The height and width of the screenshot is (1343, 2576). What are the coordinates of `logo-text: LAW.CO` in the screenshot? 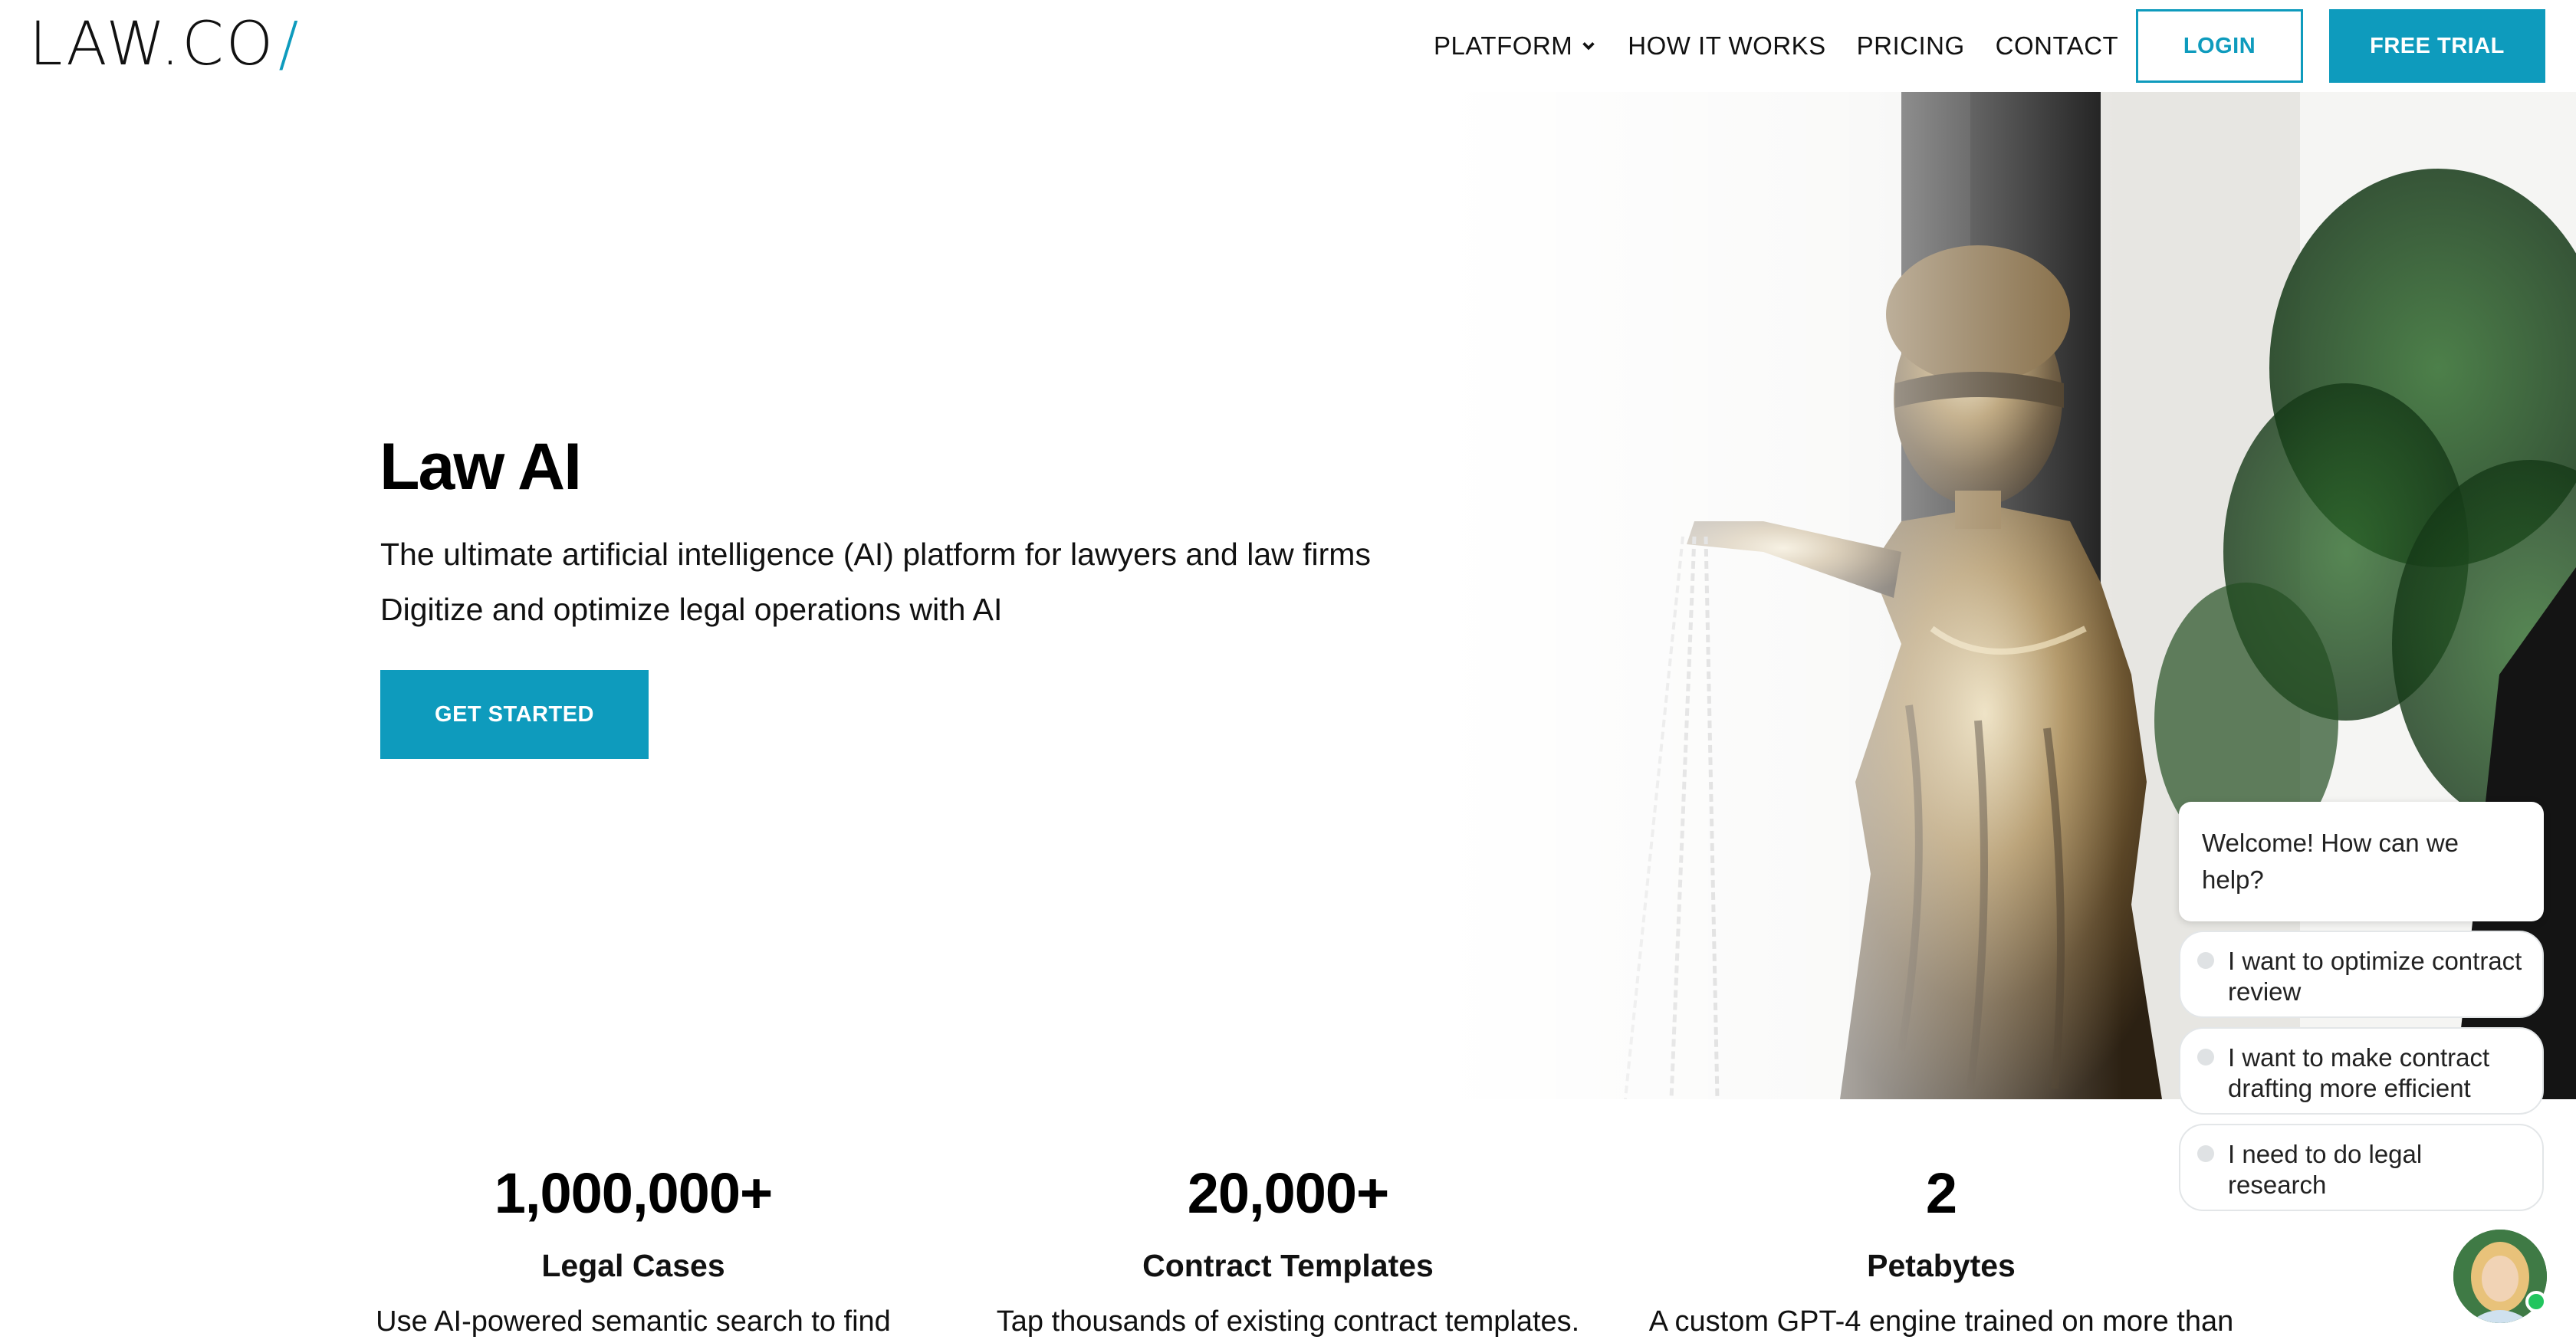 It's located at (152, 45).